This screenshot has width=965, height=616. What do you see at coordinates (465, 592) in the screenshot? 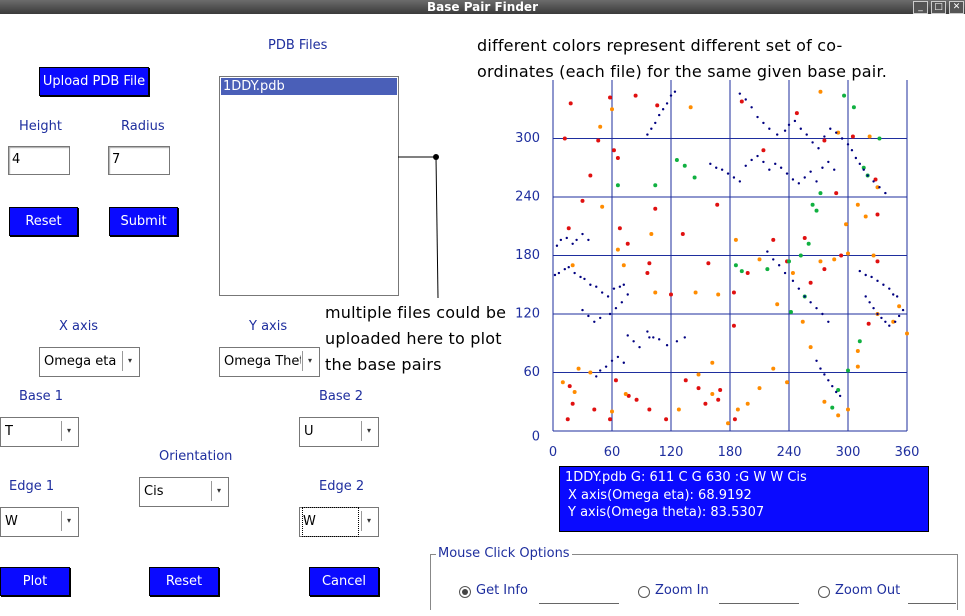
I see `get-info-radio` at bounding box center [465, 592].